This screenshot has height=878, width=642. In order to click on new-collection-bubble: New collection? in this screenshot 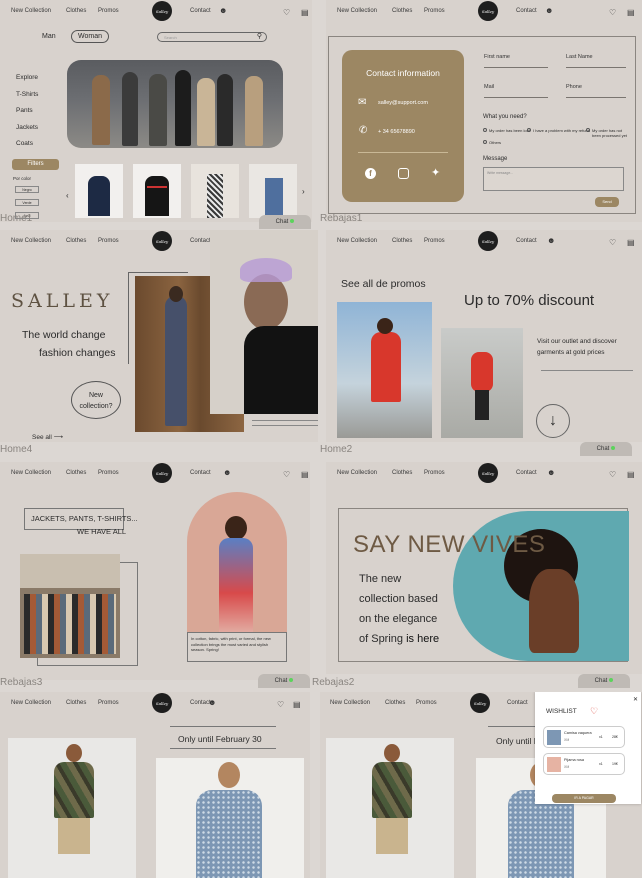, I will do `click(96, 400)`.